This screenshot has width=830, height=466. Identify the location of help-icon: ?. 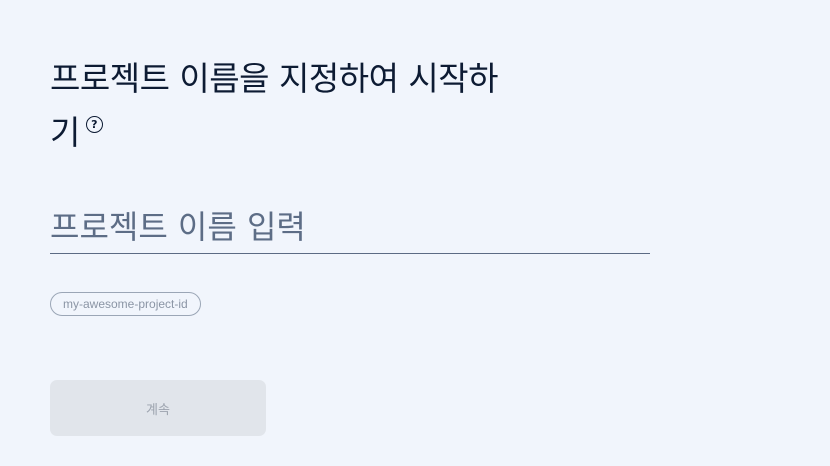
(94, 124).